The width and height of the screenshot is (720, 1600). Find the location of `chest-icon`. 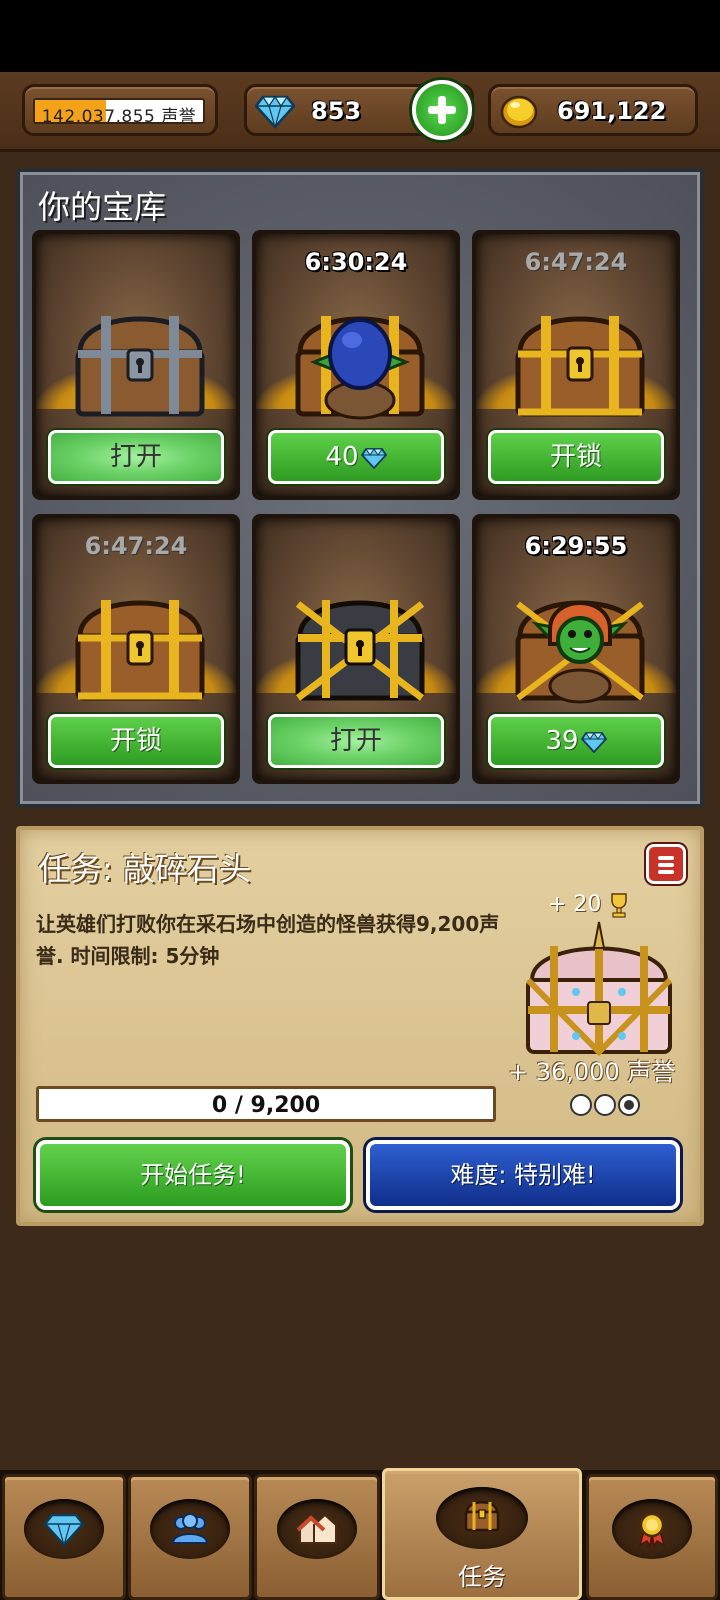

chest-icon is located at coordinates (482, 1516).